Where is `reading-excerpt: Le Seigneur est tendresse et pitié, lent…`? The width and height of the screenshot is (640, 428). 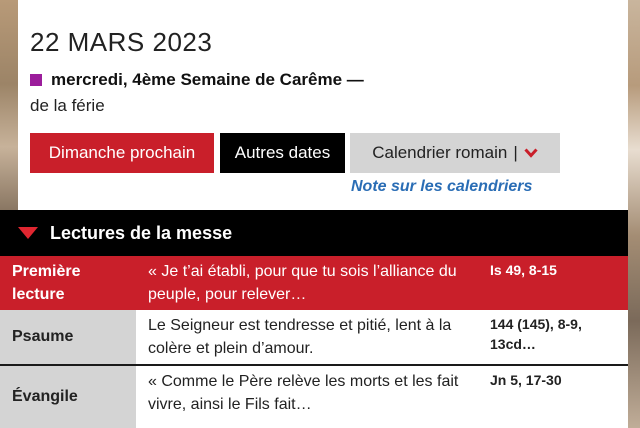
reading-excerpt: Le Seigneur est tendresse et pitié, lent… is located at coordinates (300, 337).